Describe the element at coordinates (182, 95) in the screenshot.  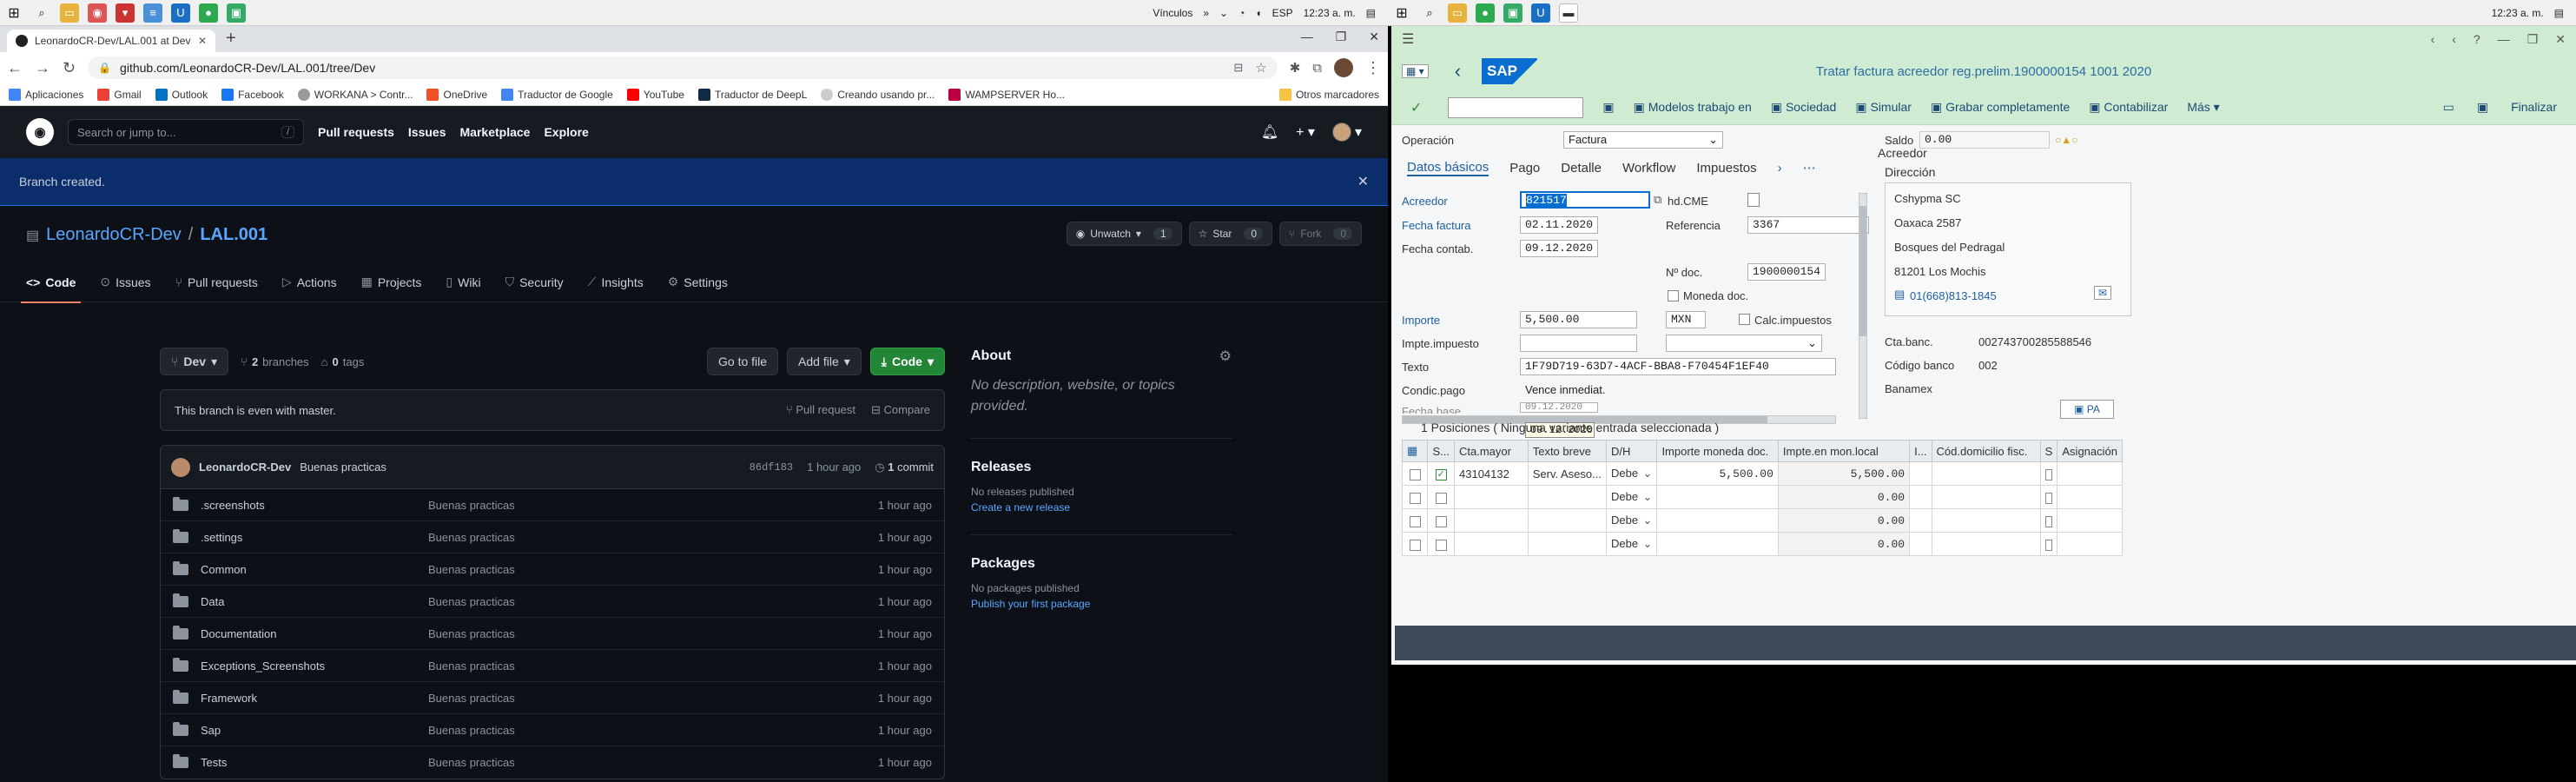
I see `bookmark-outlook: Outlook` at that location.